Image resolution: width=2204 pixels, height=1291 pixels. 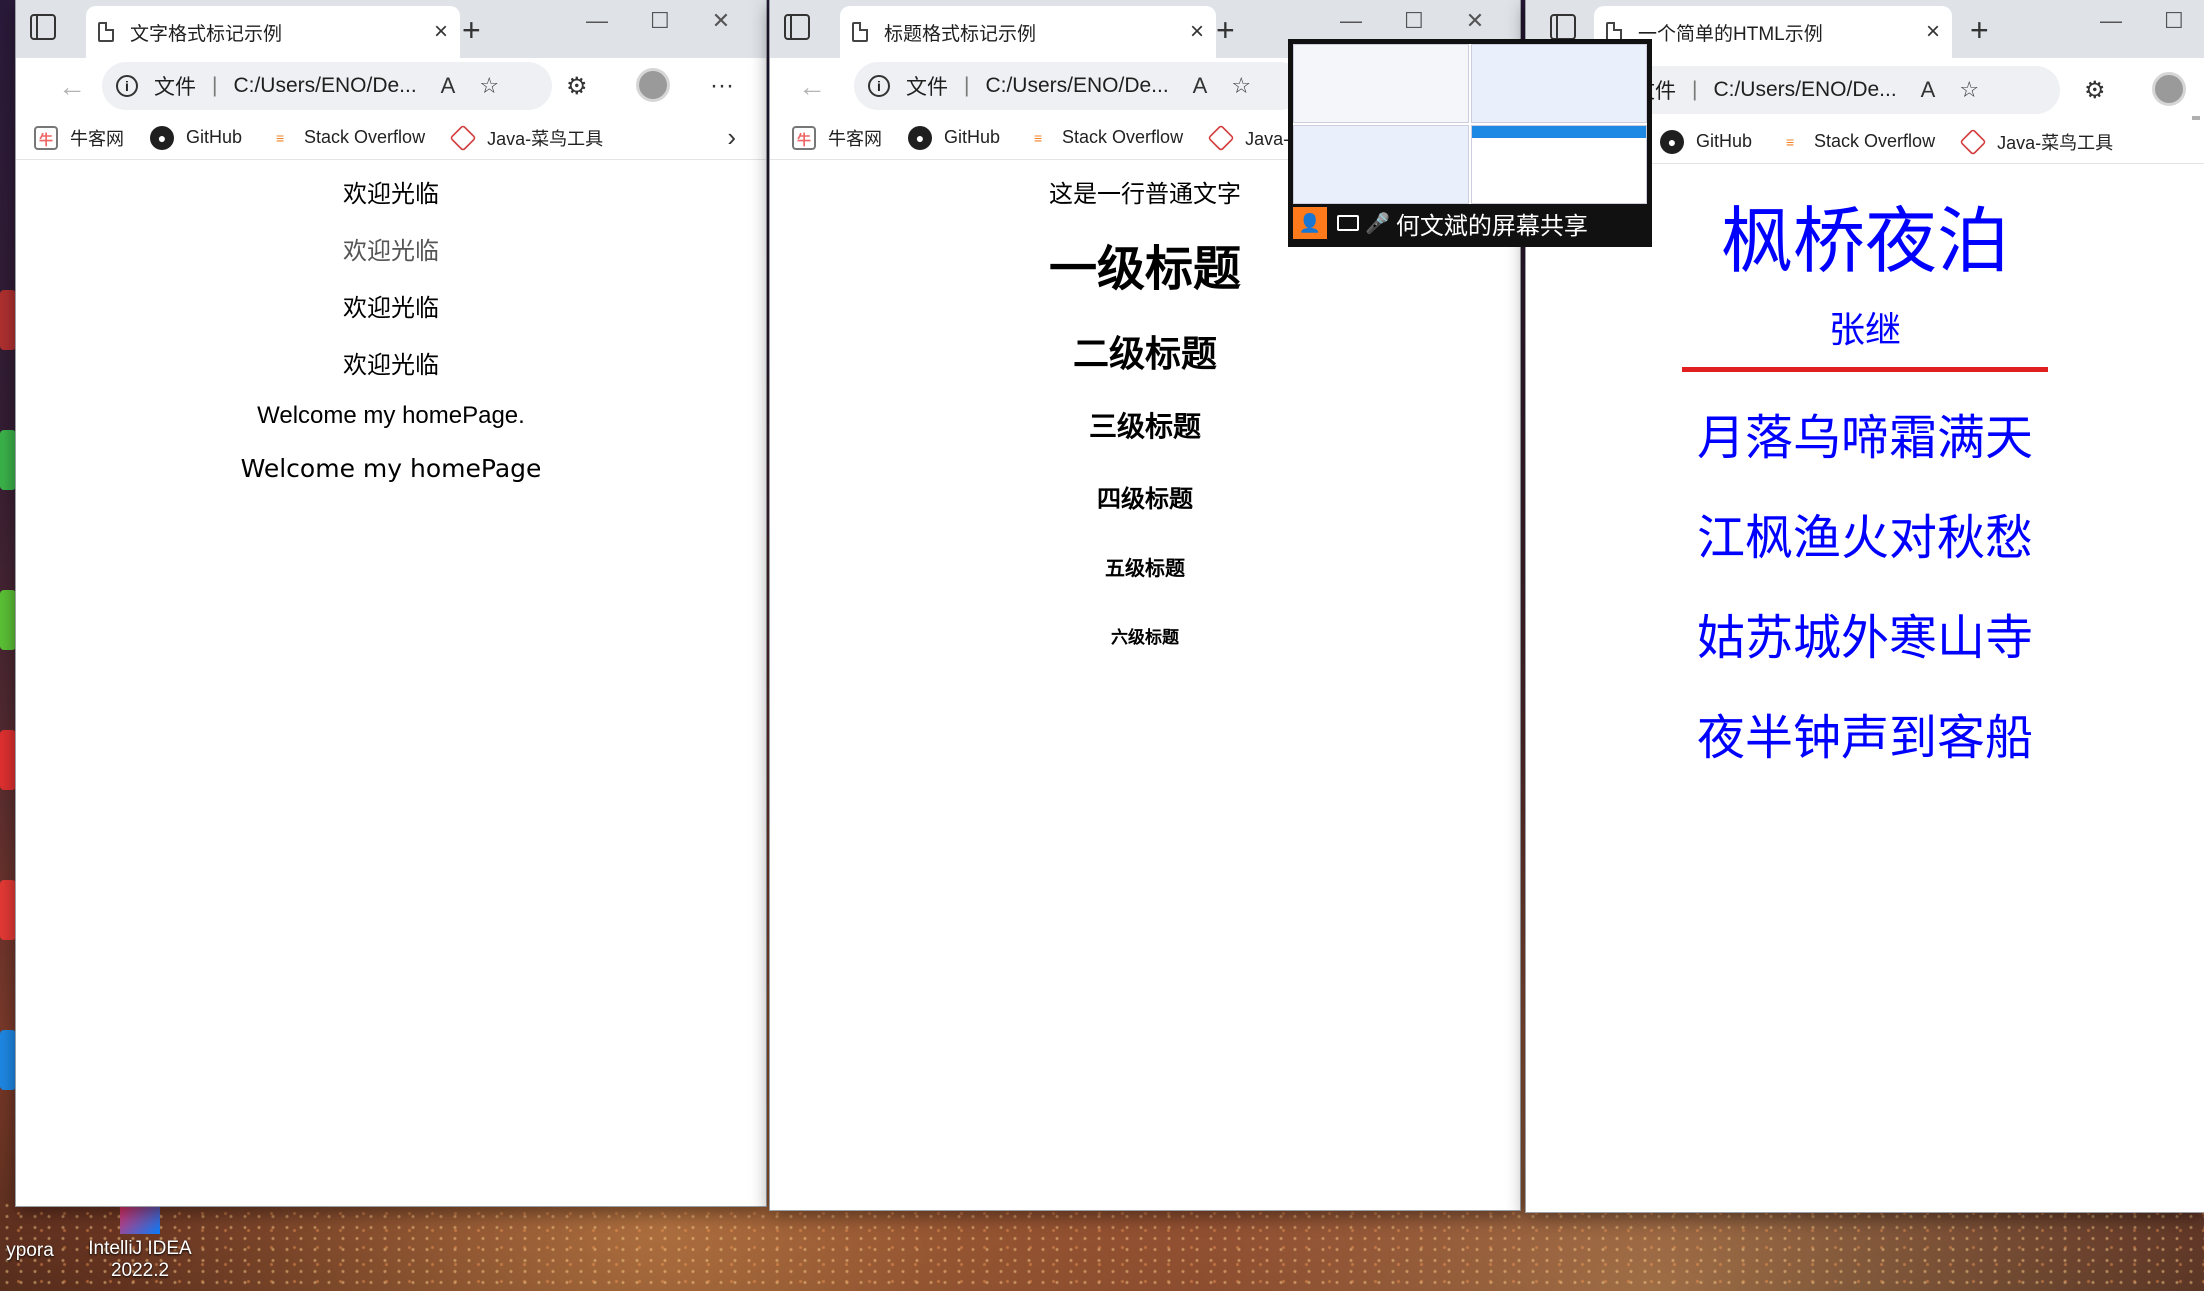 I want to click on bookmark-label: Java-菜鸟工具, so click(x=2055, y=142).